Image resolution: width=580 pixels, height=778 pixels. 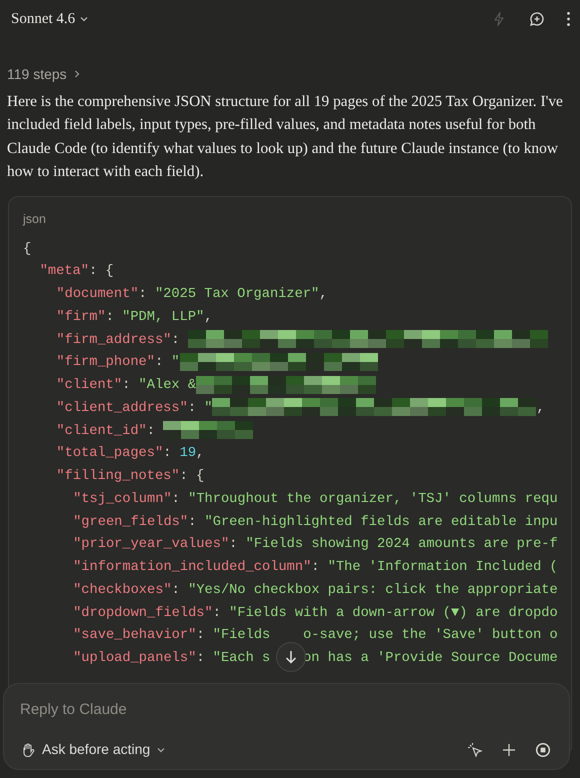 What do you see at coordinates (134, 658) in the screenshot?
I see `code-key: "upload_panels"` at bounding box center [134, 658].